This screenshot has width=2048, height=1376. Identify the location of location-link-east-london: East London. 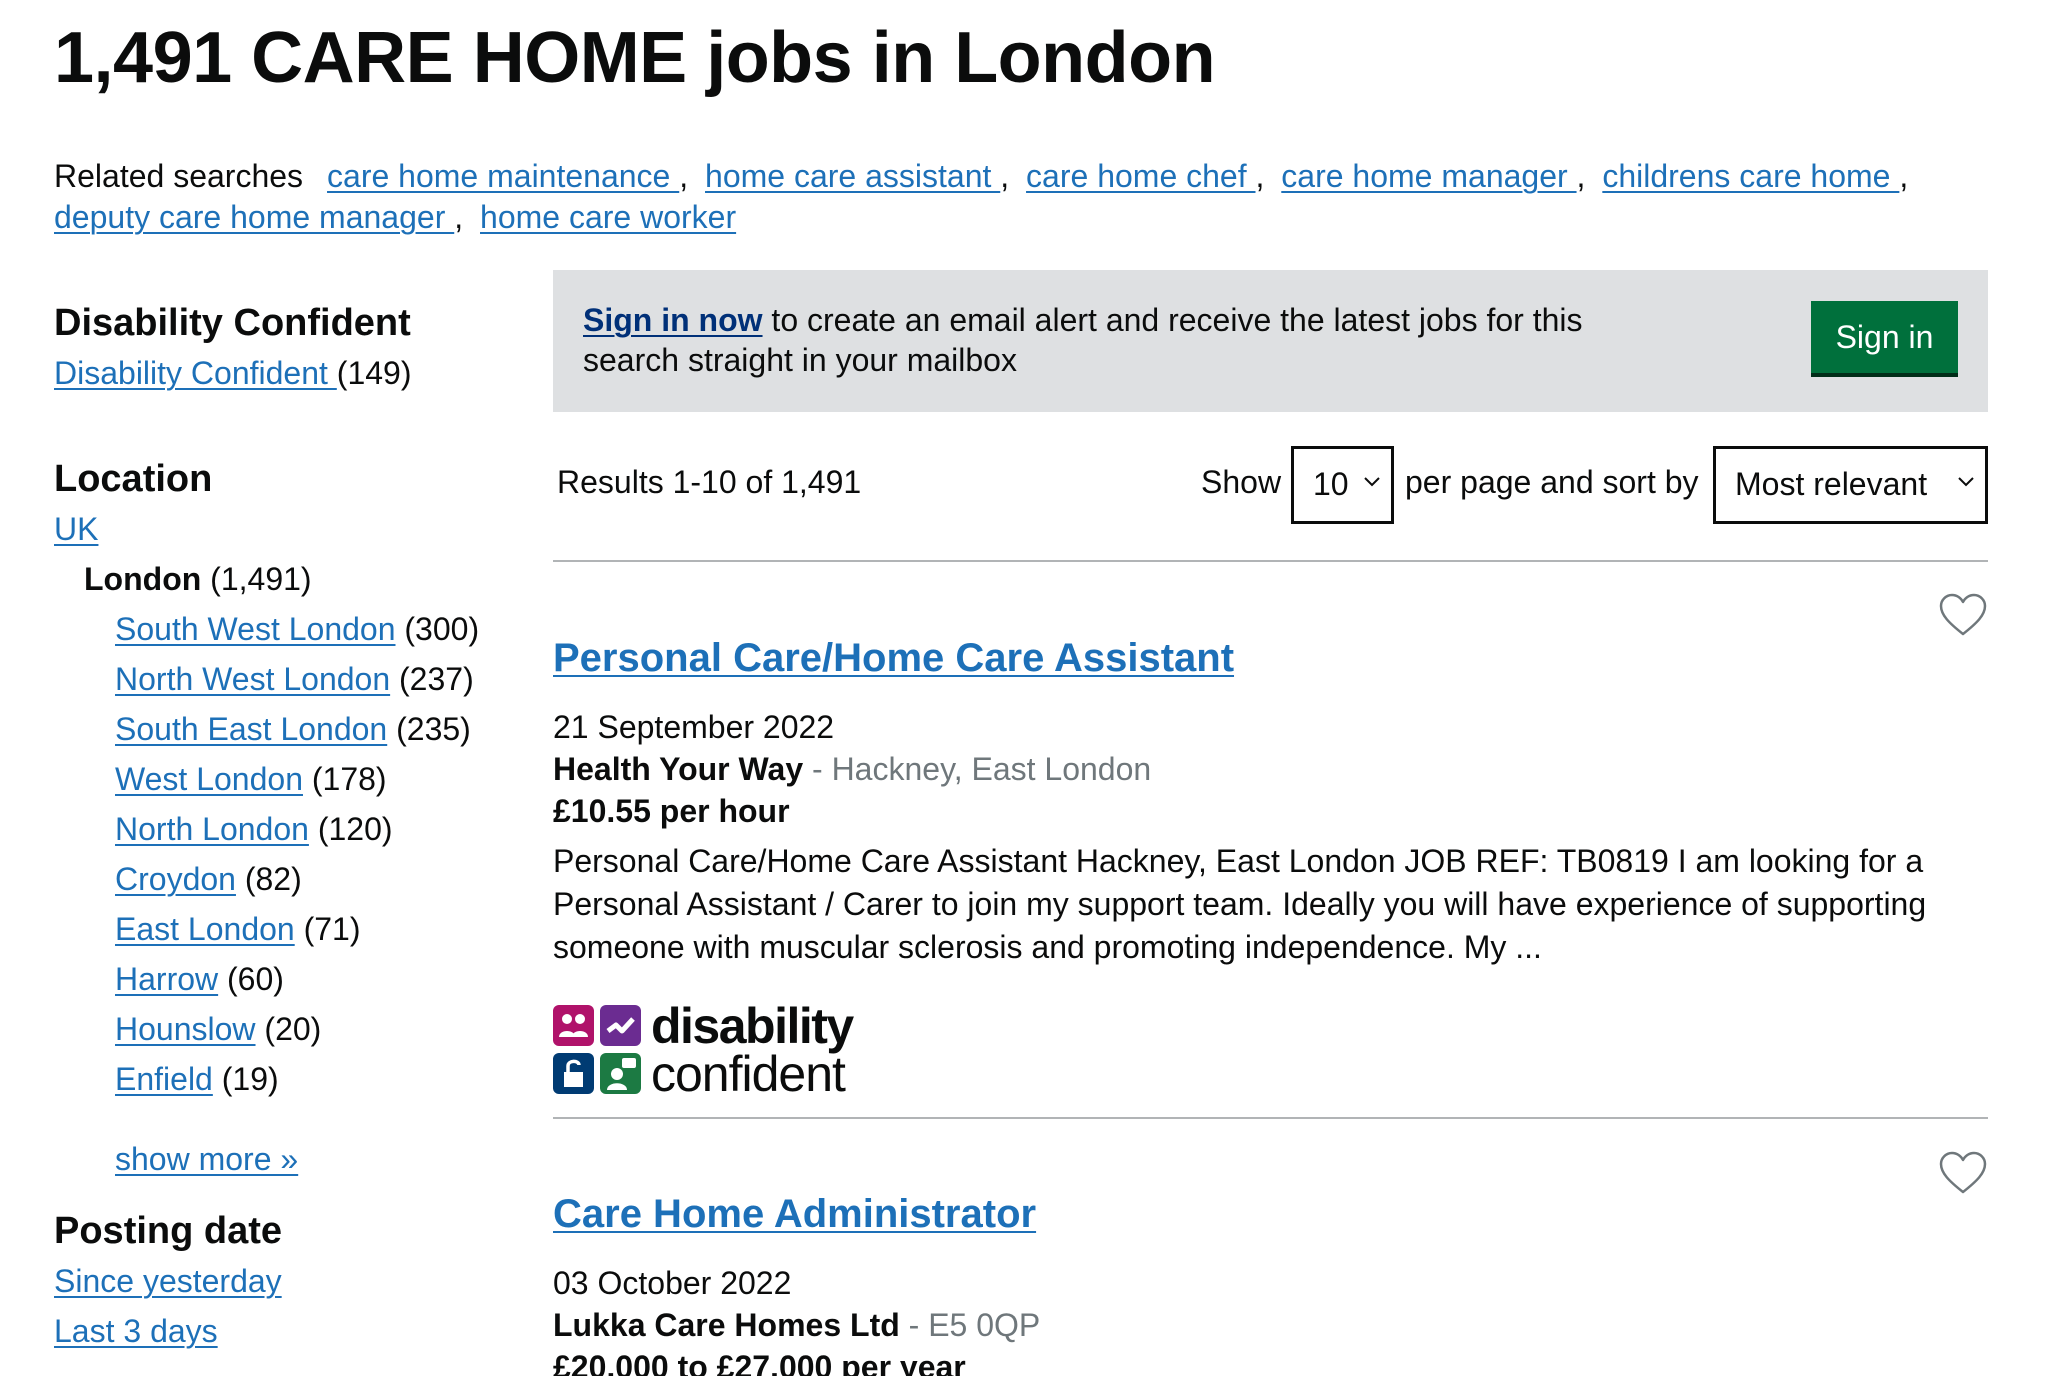
(205, 929).